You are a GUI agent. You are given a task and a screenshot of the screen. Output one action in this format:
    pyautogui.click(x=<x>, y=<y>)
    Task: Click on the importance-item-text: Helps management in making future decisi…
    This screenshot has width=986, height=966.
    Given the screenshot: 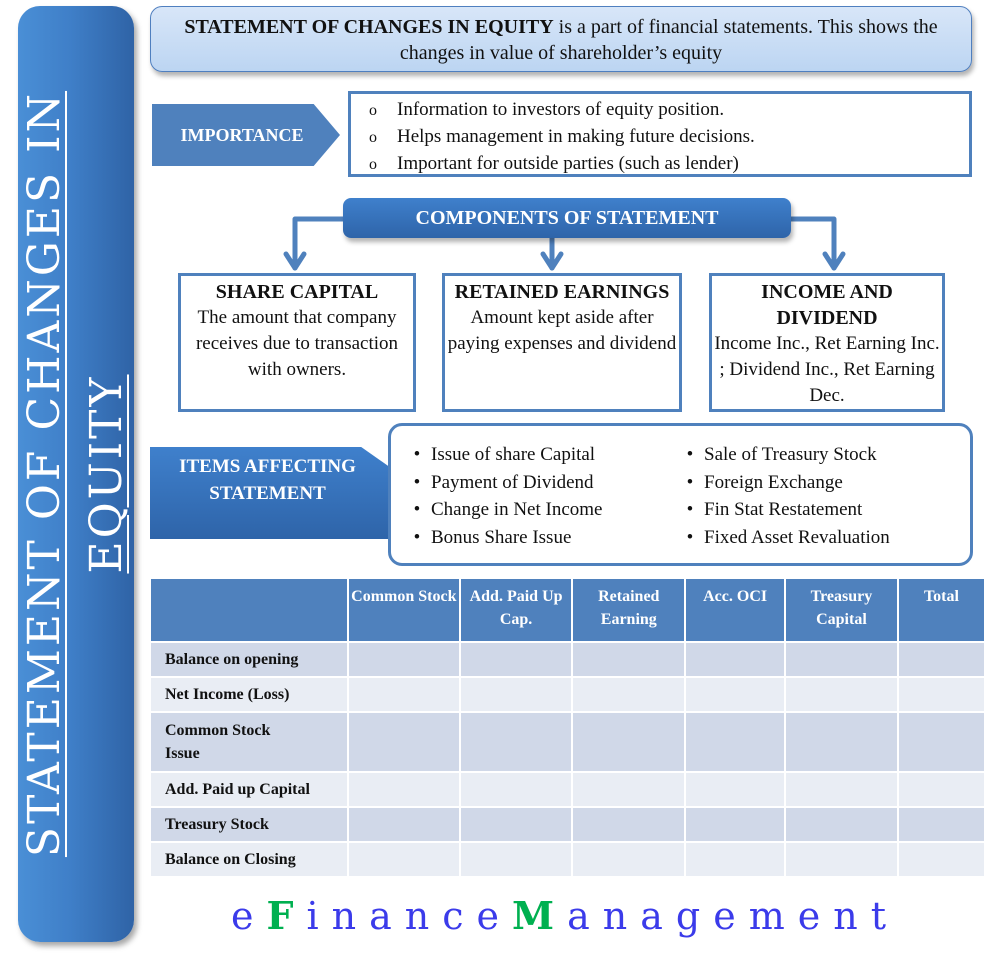 What is the action you would take?
    pyautogui.click(x=576, y=136)
    